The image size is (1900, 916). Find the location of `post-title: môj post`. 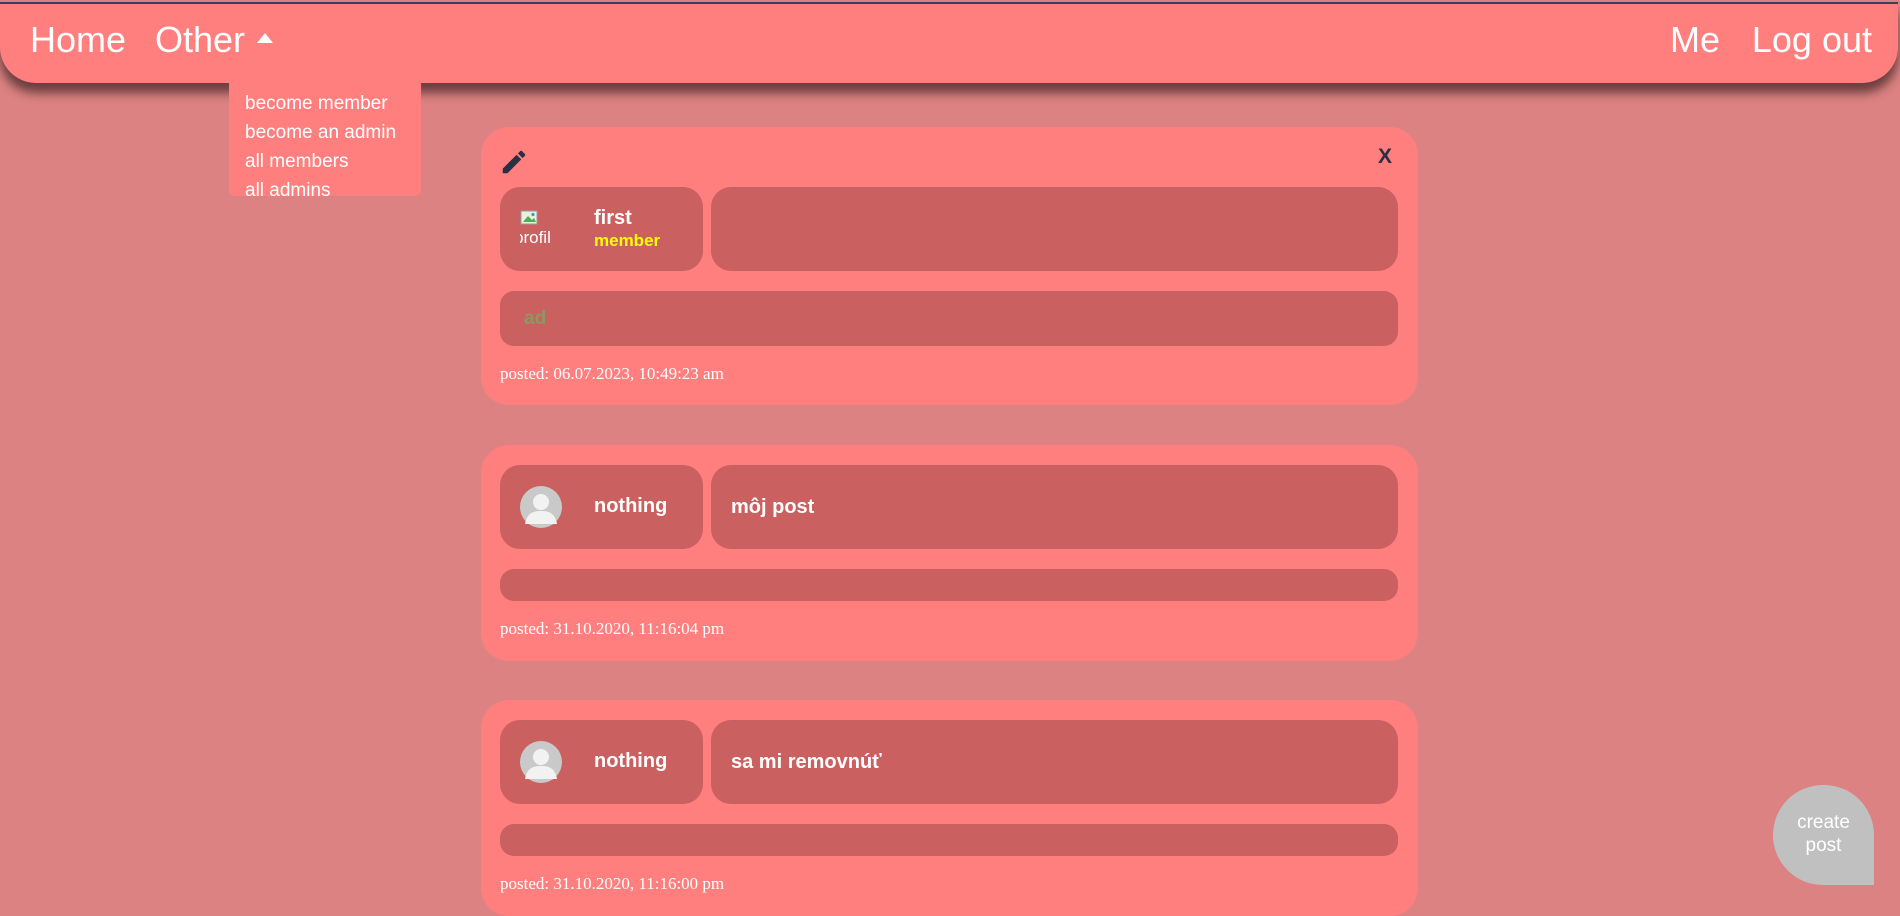

post-title: môj post is located at coordinates (773, 507).